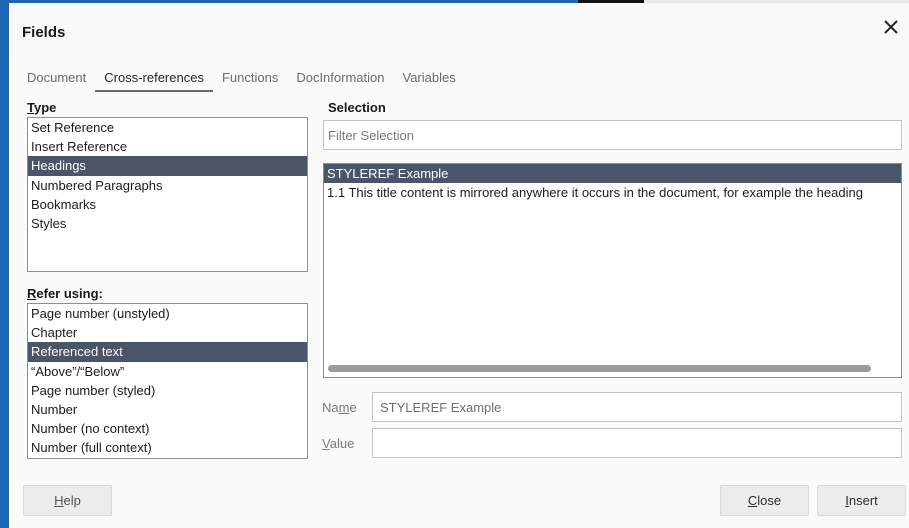 Image resolution: width=909 pixels, height=528 pixels. Describe the element at coordinates (167, 447) in the screenshot. I see `refer-using-list-item: Number (full context)` at that location.